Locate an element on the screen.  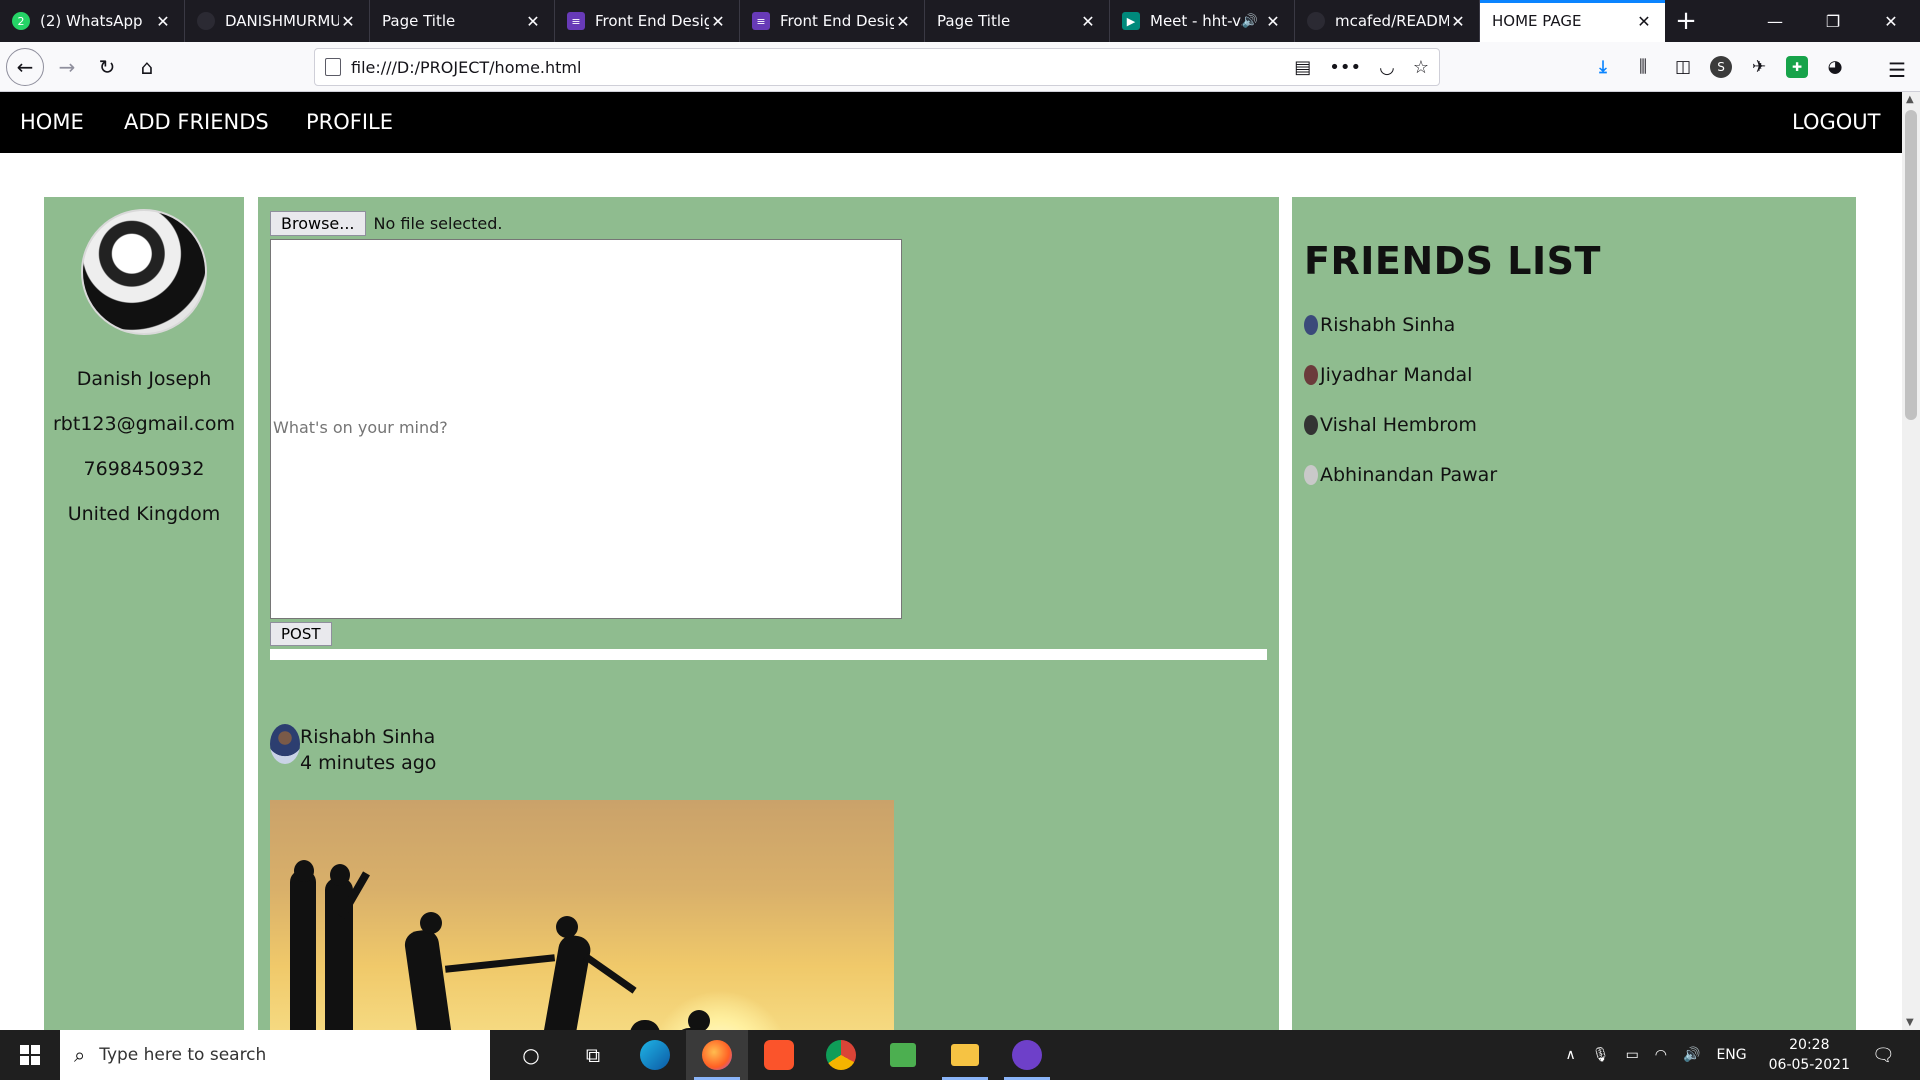
battery-icon: ▭ is located at coordinates (1632, 1055).